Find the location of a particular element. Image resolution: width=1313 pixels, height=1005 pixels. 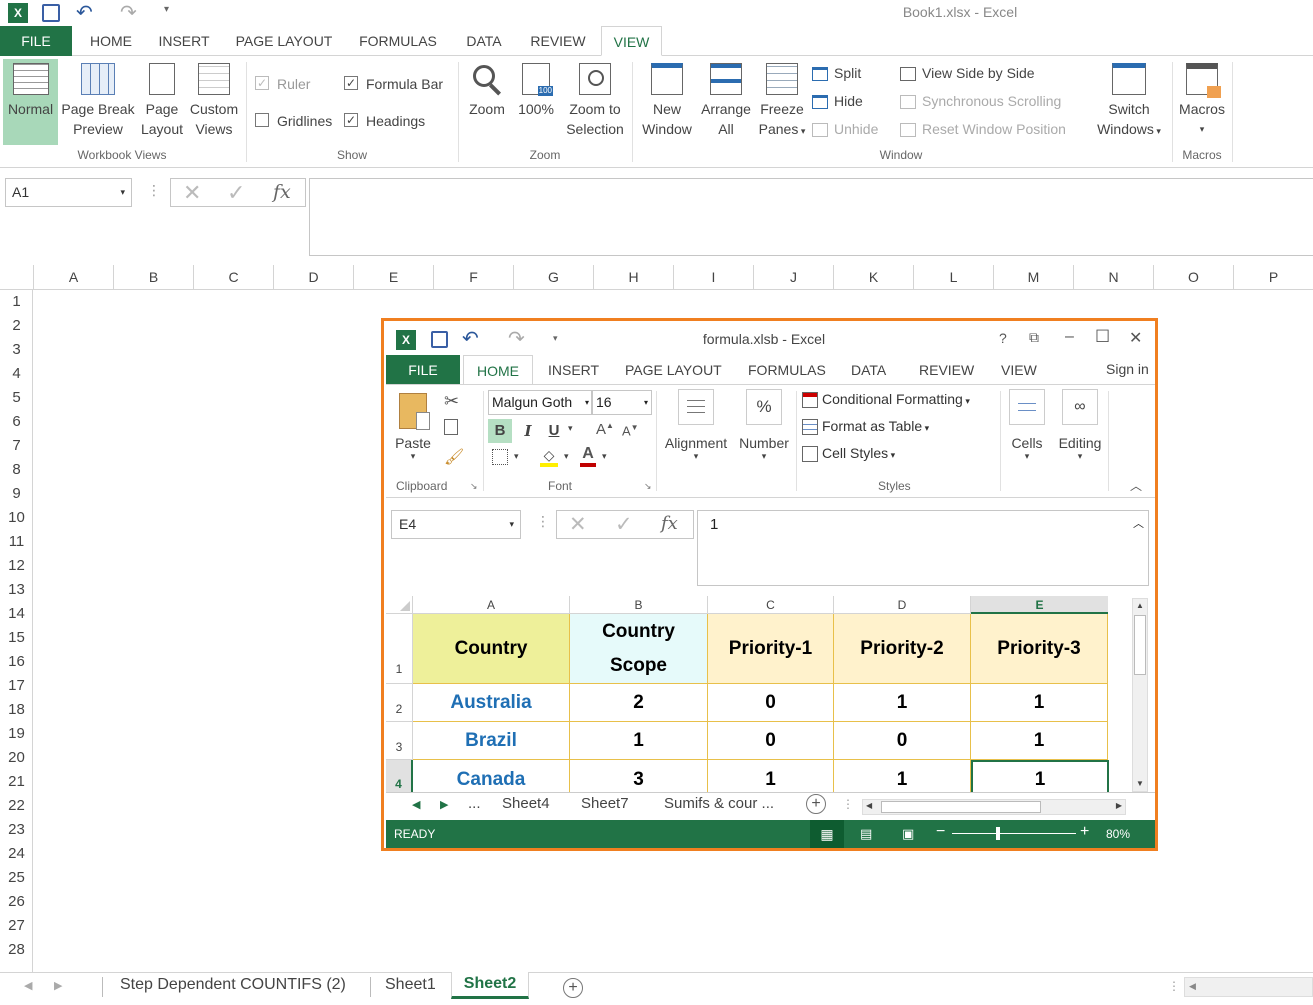

tab-insert: INSERT is located at coordinates (573, 370).